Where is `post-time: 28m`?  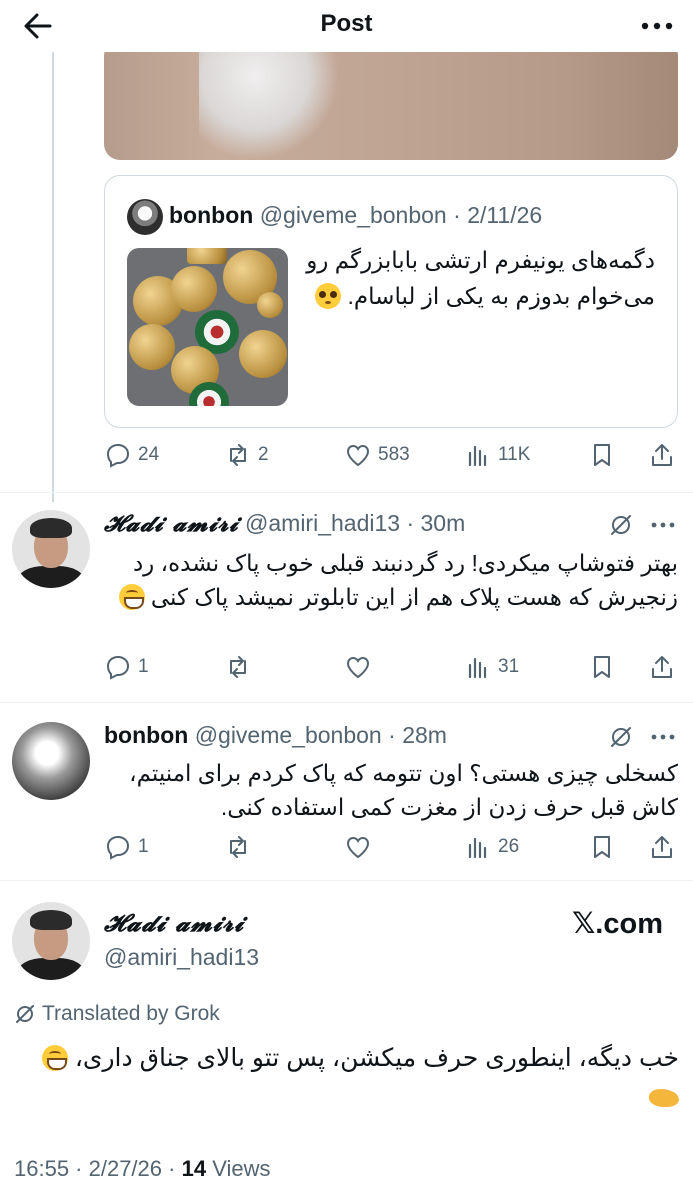
post-time: 28m is located at coordinates (424, 735).